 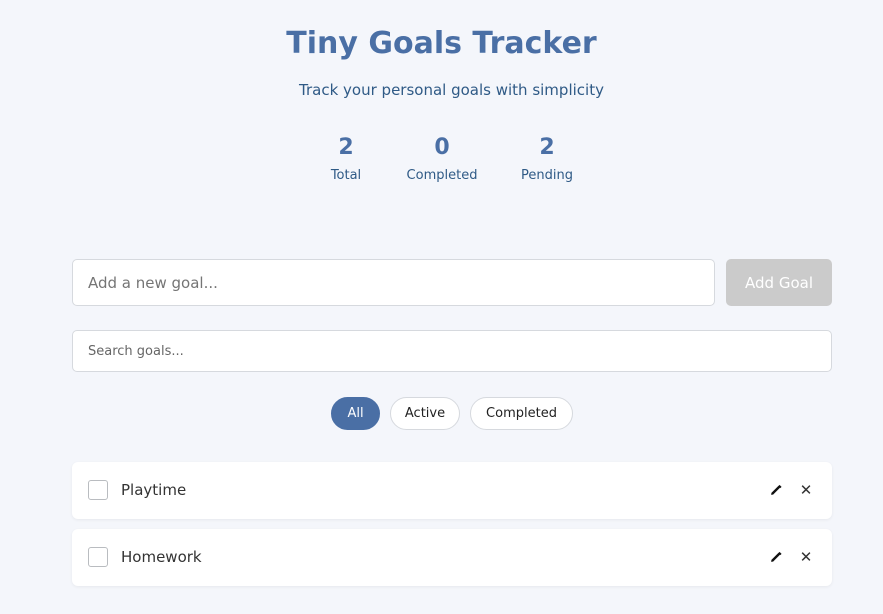 What do you see at coordinates (355, 413) in the screenshot?
I see `filter-all-button: All` at bounding box center [355, 413].